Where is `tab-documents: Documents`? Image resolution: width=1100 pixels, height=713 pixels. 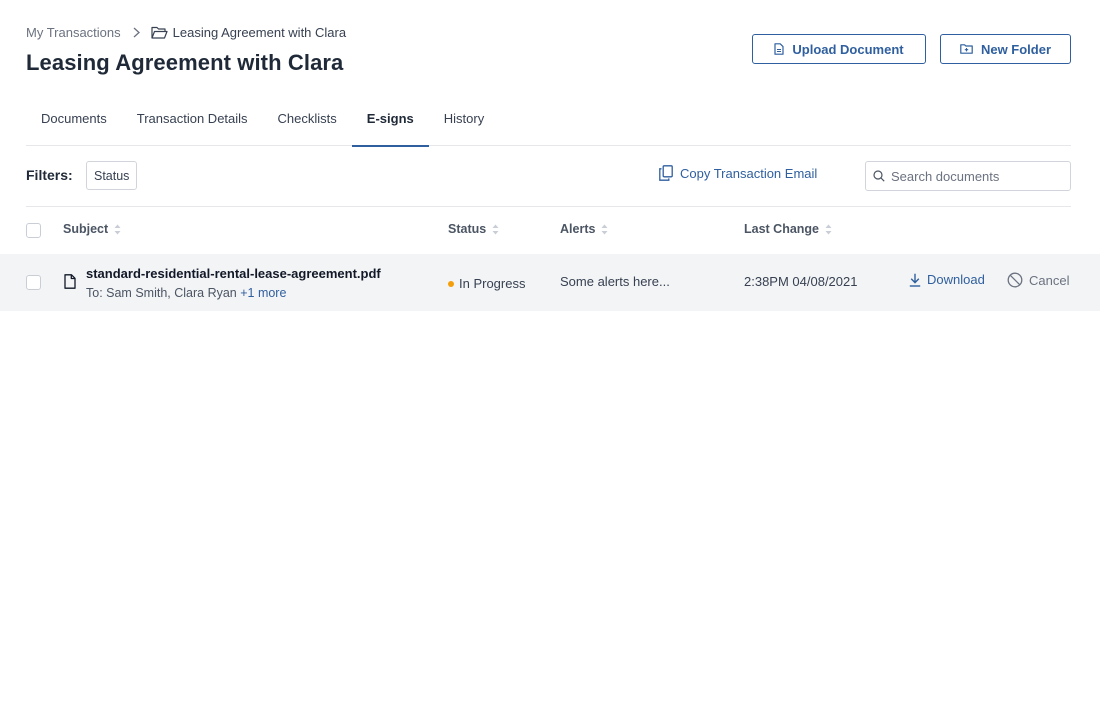 tab-documents: Documents is located at coordinates (74, 125).